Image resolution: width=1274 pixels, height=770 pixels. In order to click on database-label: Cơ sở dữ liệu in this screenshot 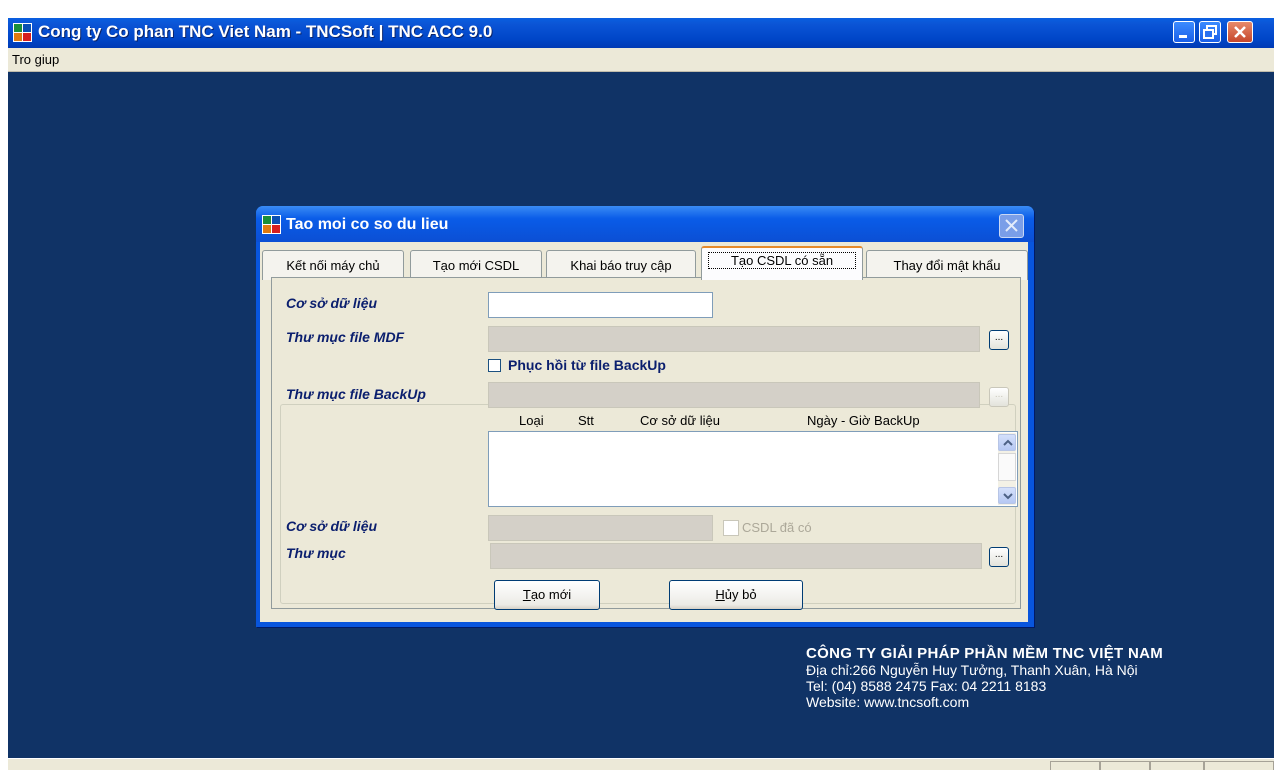, I will do `click(332, 303)`.